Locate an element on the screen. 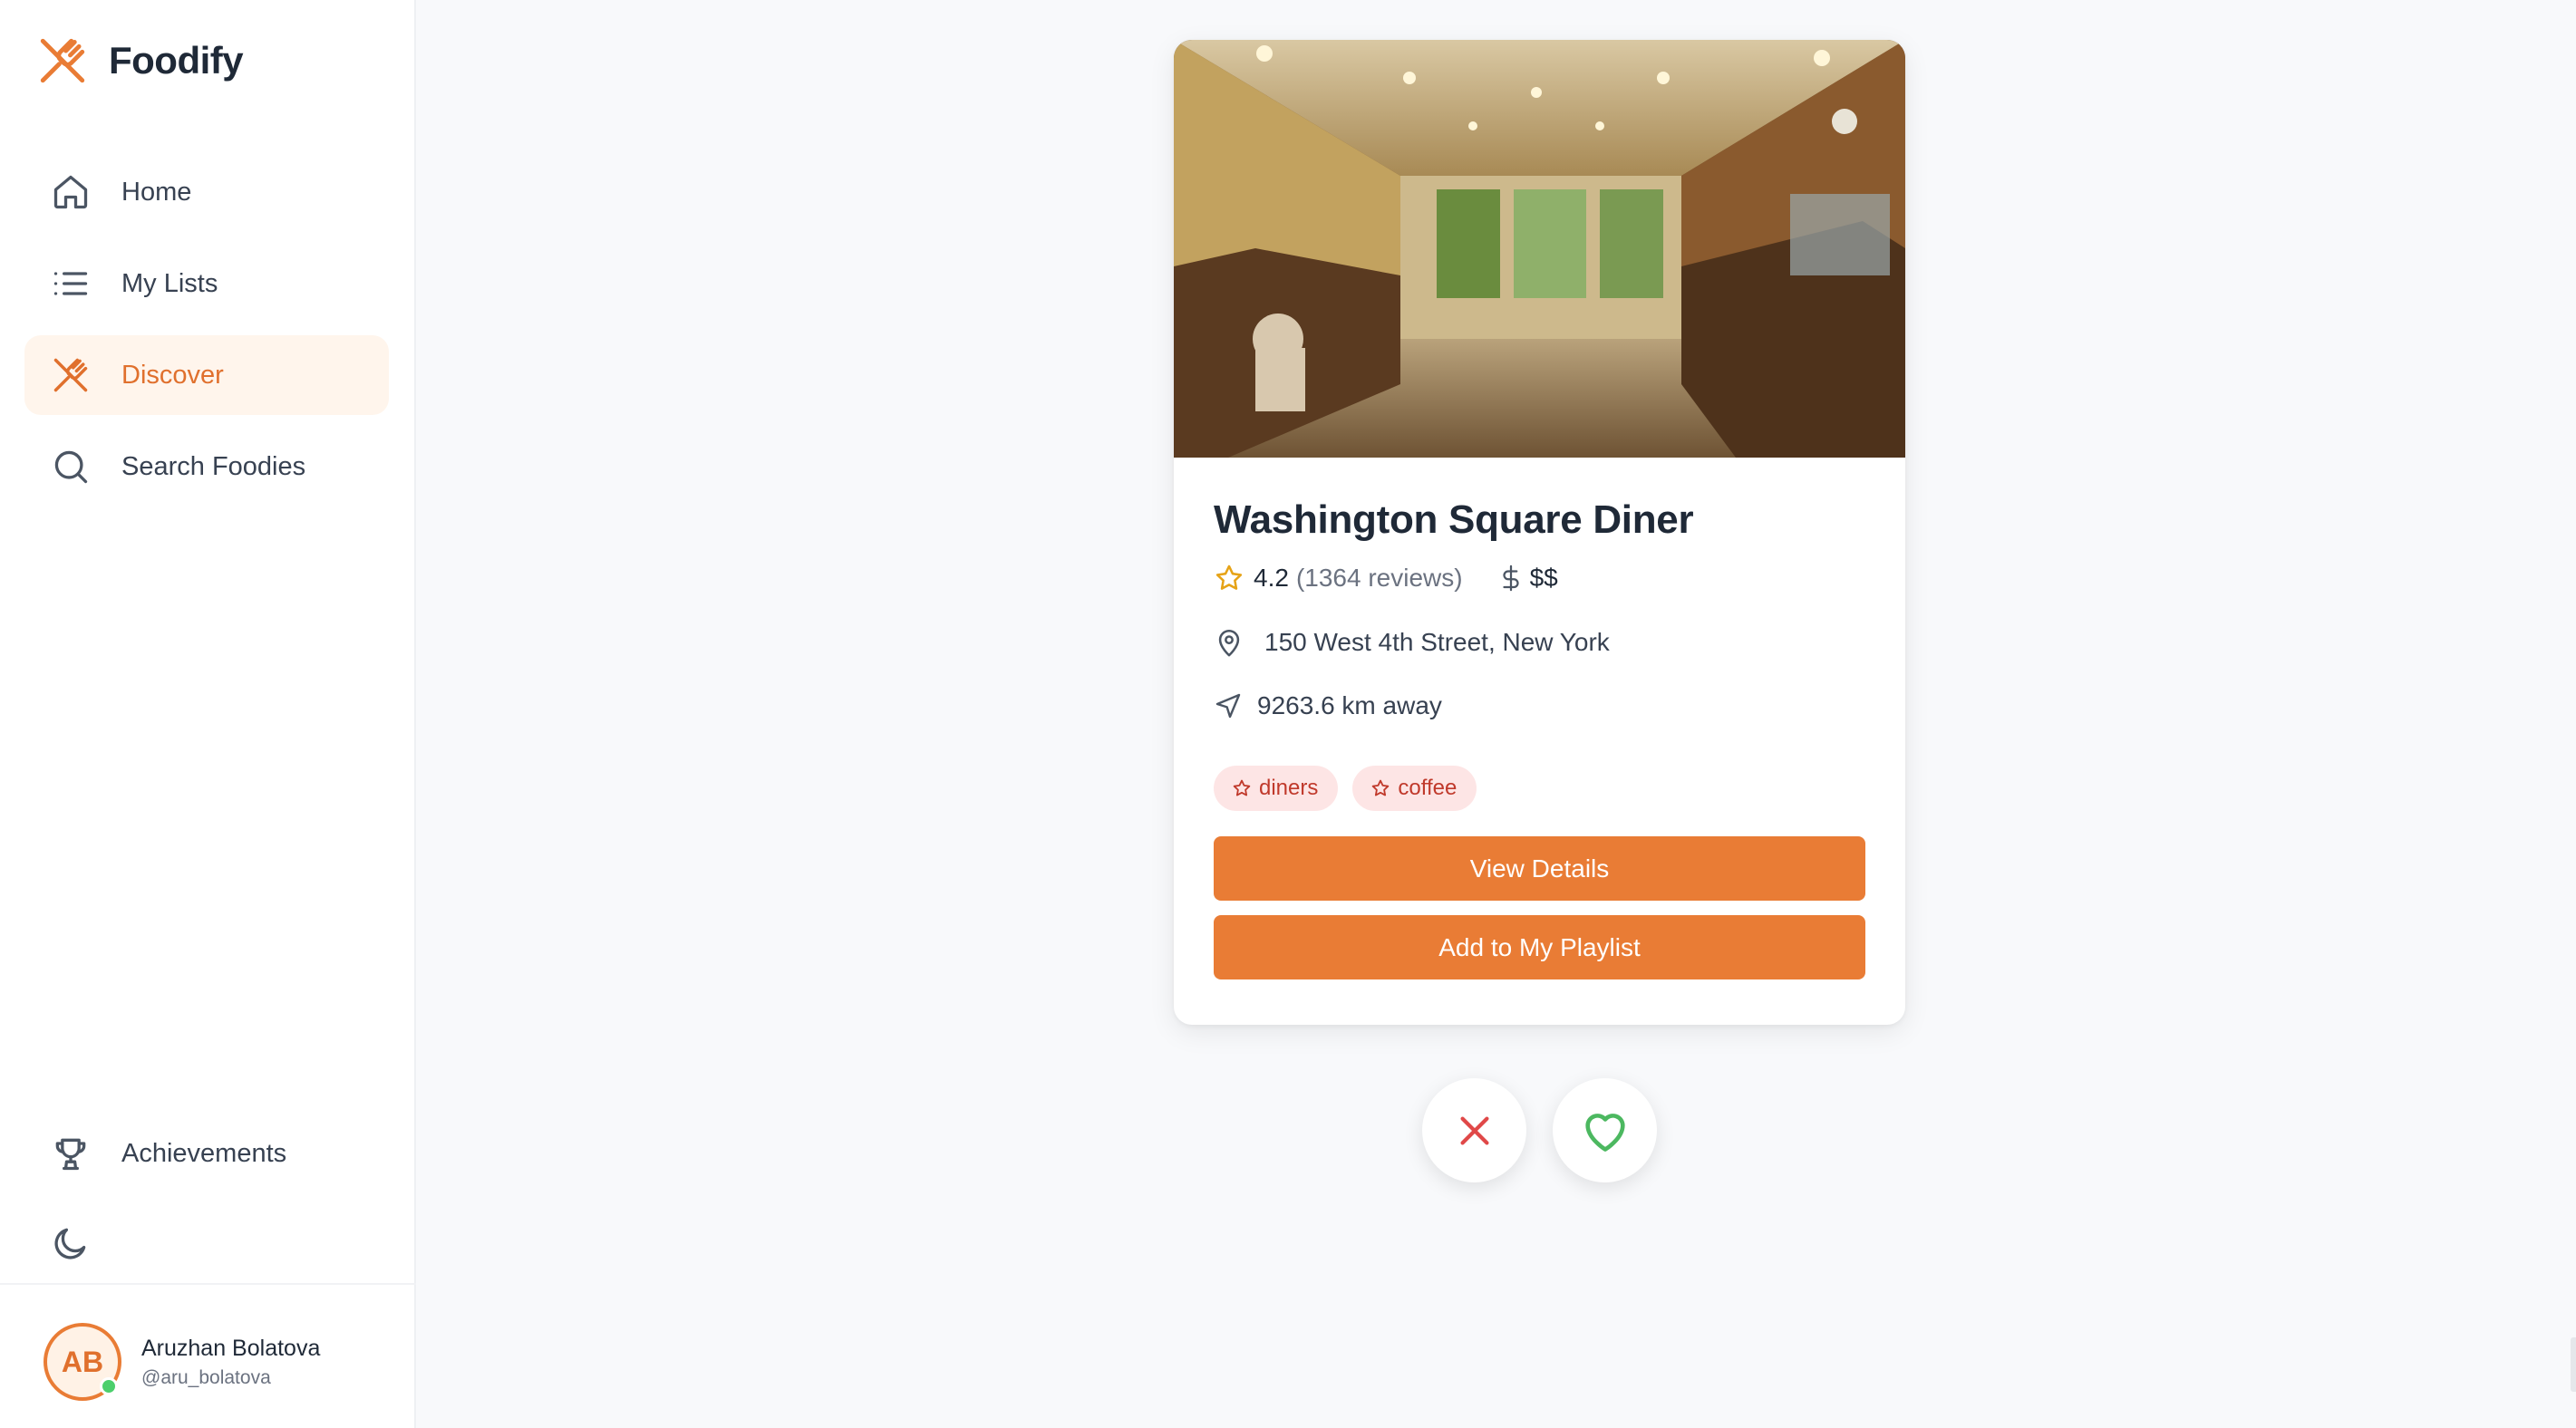 The image size is (2576, 1428). list-icon is located at coordinates (71, 284).